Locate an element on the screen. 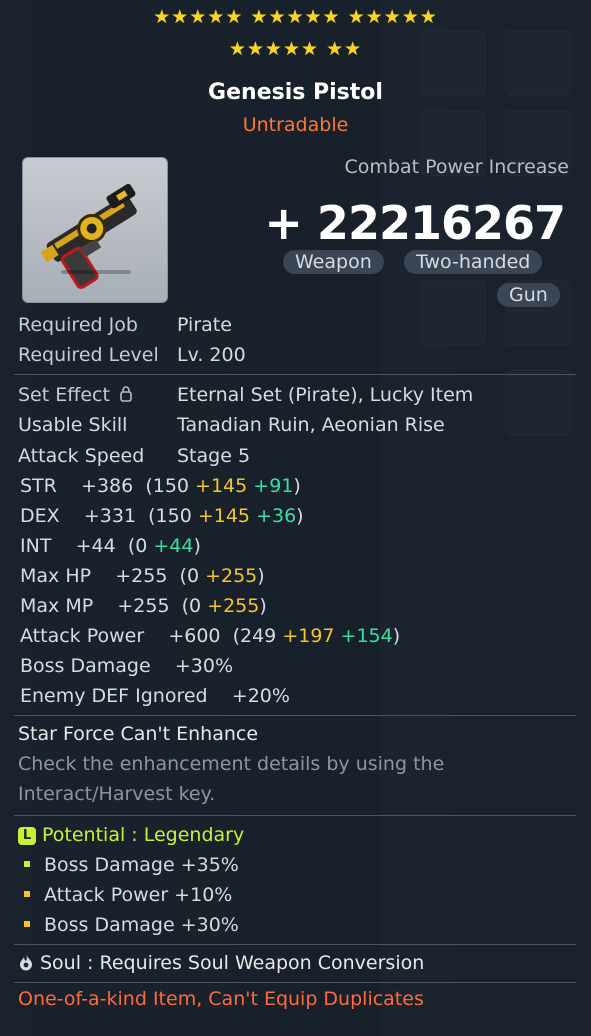  stat-name: Attack Power is located at coordinates (82, 636).